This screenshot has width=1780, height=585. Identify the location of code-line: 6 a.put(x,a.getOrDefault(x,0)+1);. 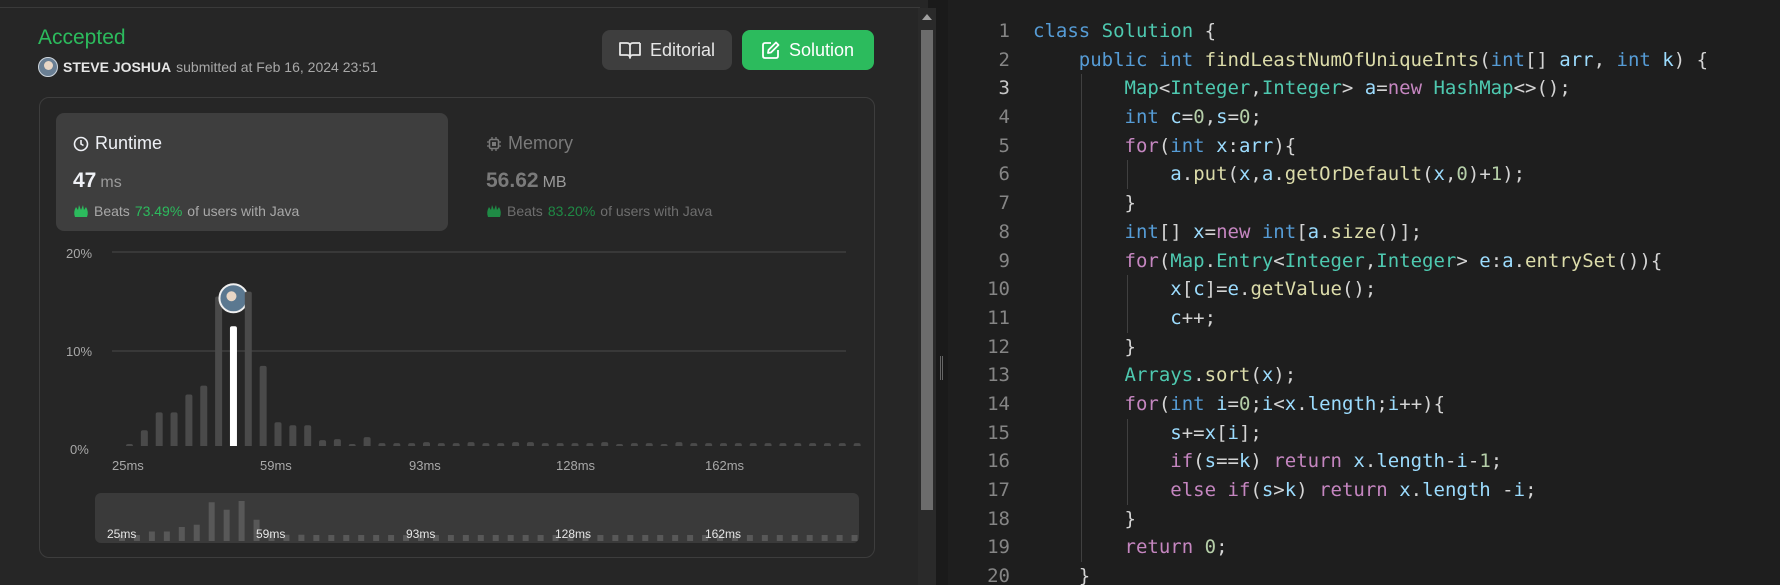
(1364, 175).